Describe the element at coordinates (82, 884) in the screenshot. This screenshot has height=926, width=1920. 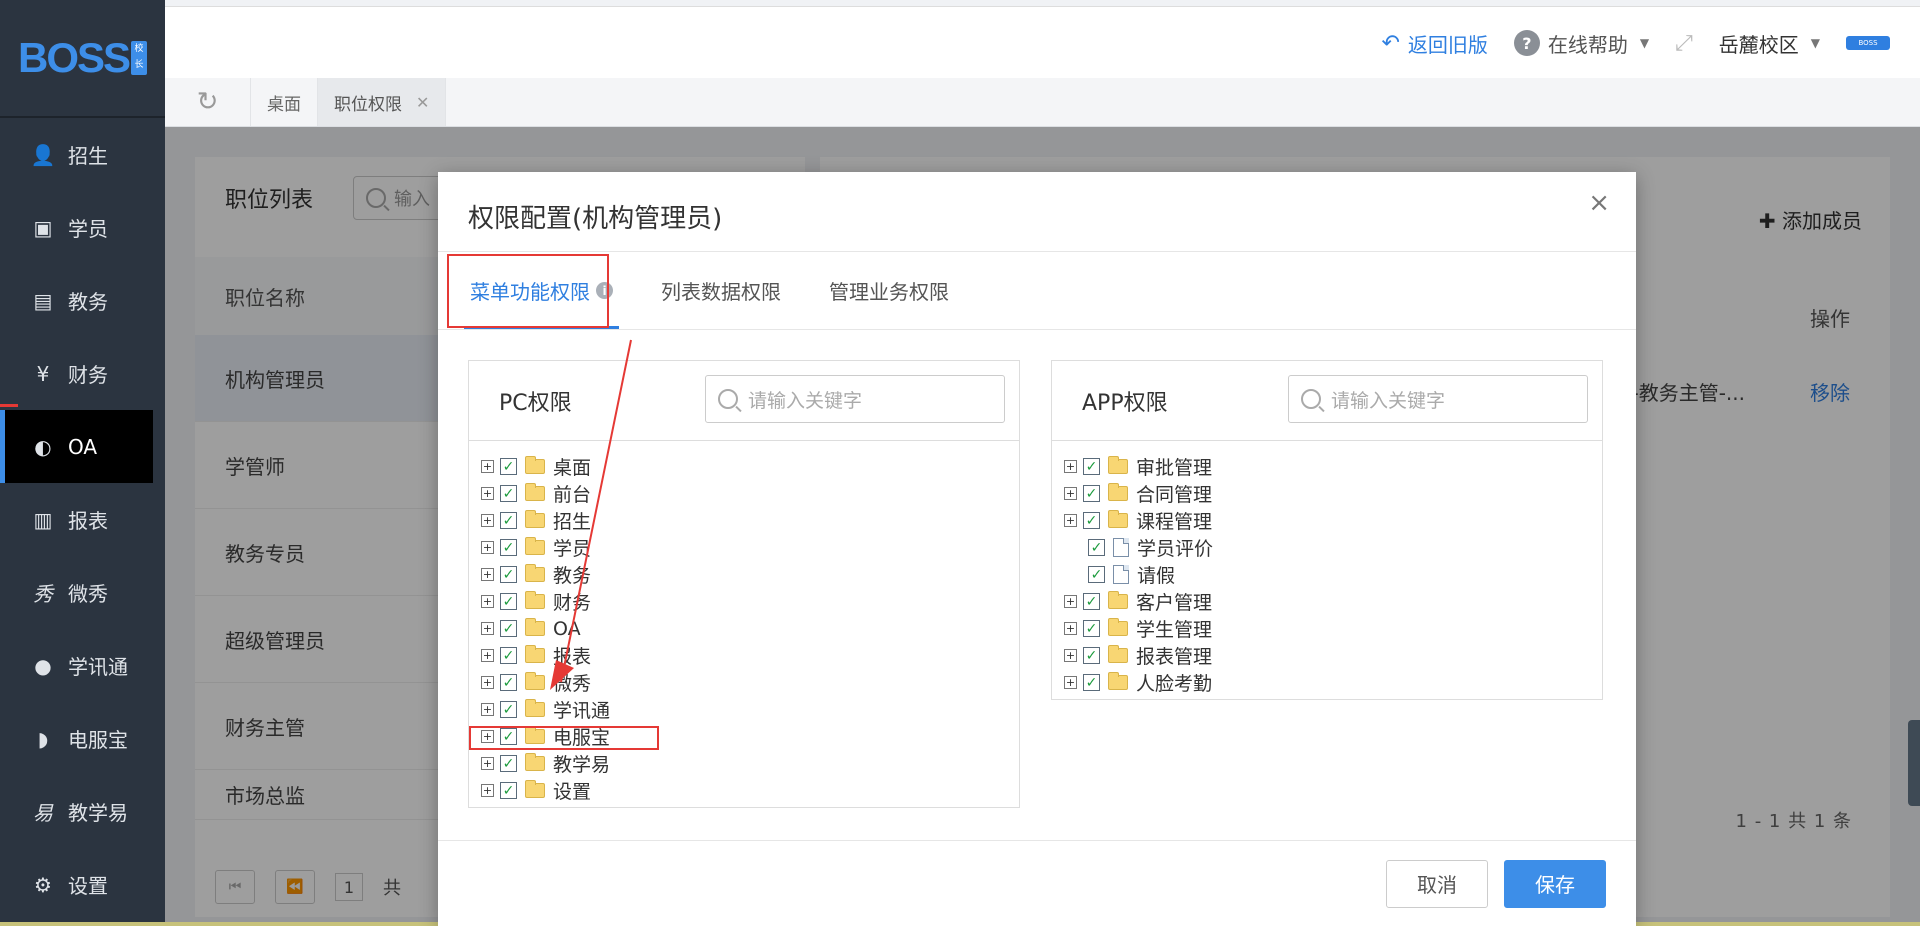
I see `sidebar-item-shezhi: ⚙ 设置` at that location.